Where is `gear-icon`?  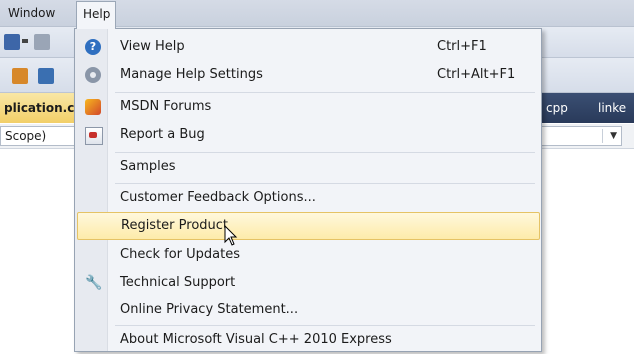
gear-icon is located at coordinates (93, 75).